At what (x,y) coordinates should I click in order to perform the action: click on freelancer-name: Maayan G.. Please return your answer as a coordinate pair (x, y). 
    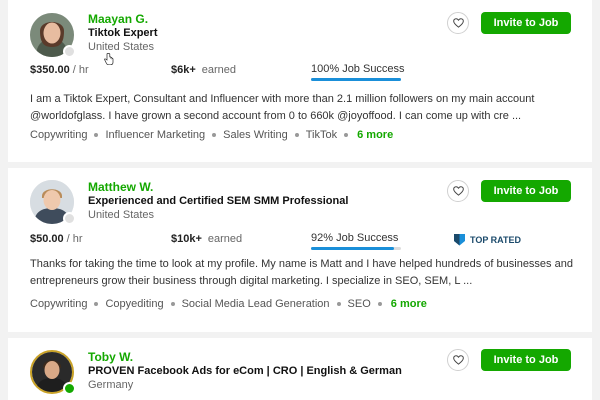
    Looking at the image, I should click on (118, 19).